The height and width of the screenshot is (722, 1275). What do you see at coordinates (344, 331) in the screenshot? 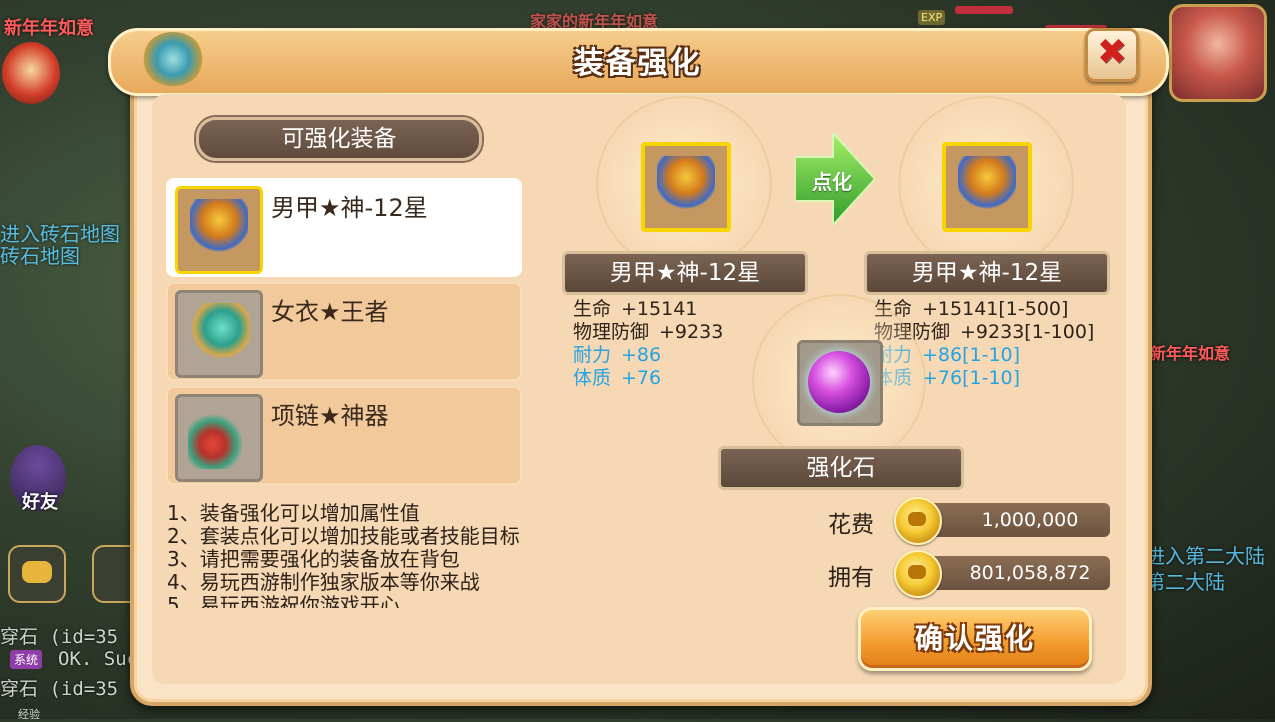
I see `equip-item-robe: 女衣★王者` at bounding box center [344, 331].